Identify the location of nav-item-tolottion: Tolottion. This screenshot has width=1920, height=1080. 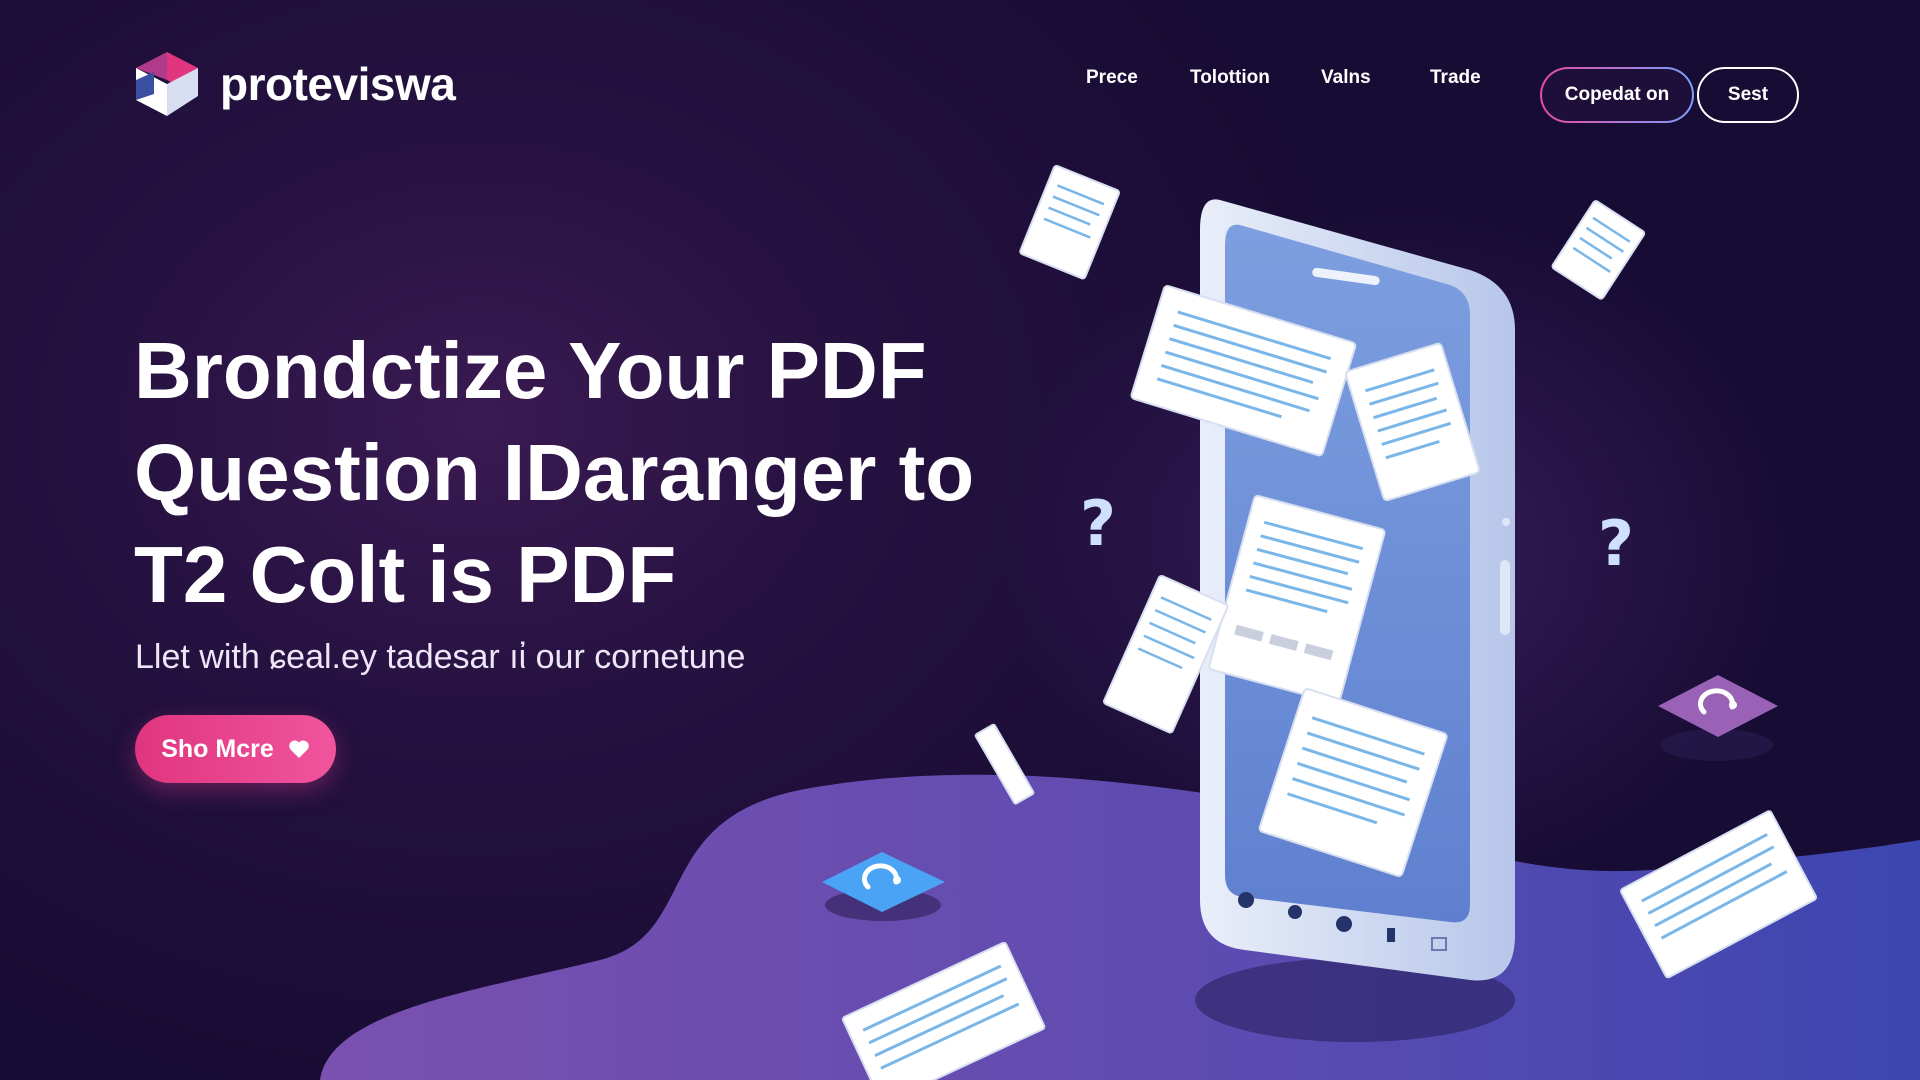
(1230, 78).